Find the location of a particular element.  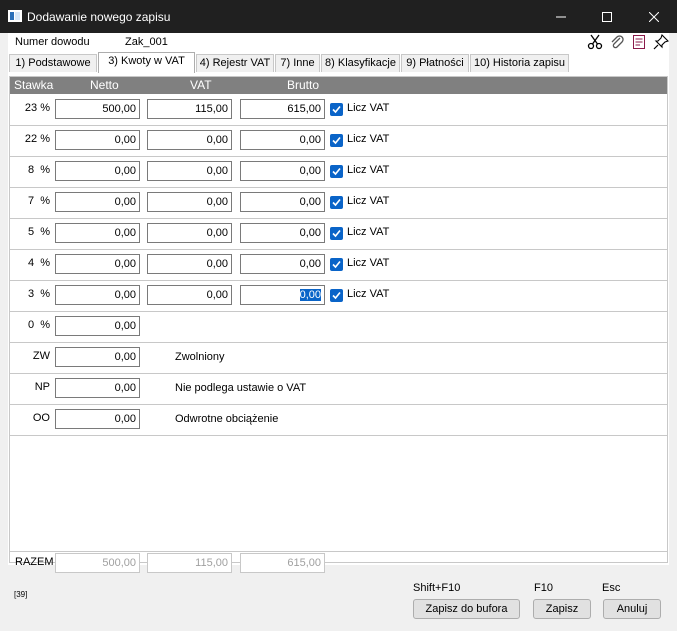

rate-label: 22 % is located at coordinates (37, 139).